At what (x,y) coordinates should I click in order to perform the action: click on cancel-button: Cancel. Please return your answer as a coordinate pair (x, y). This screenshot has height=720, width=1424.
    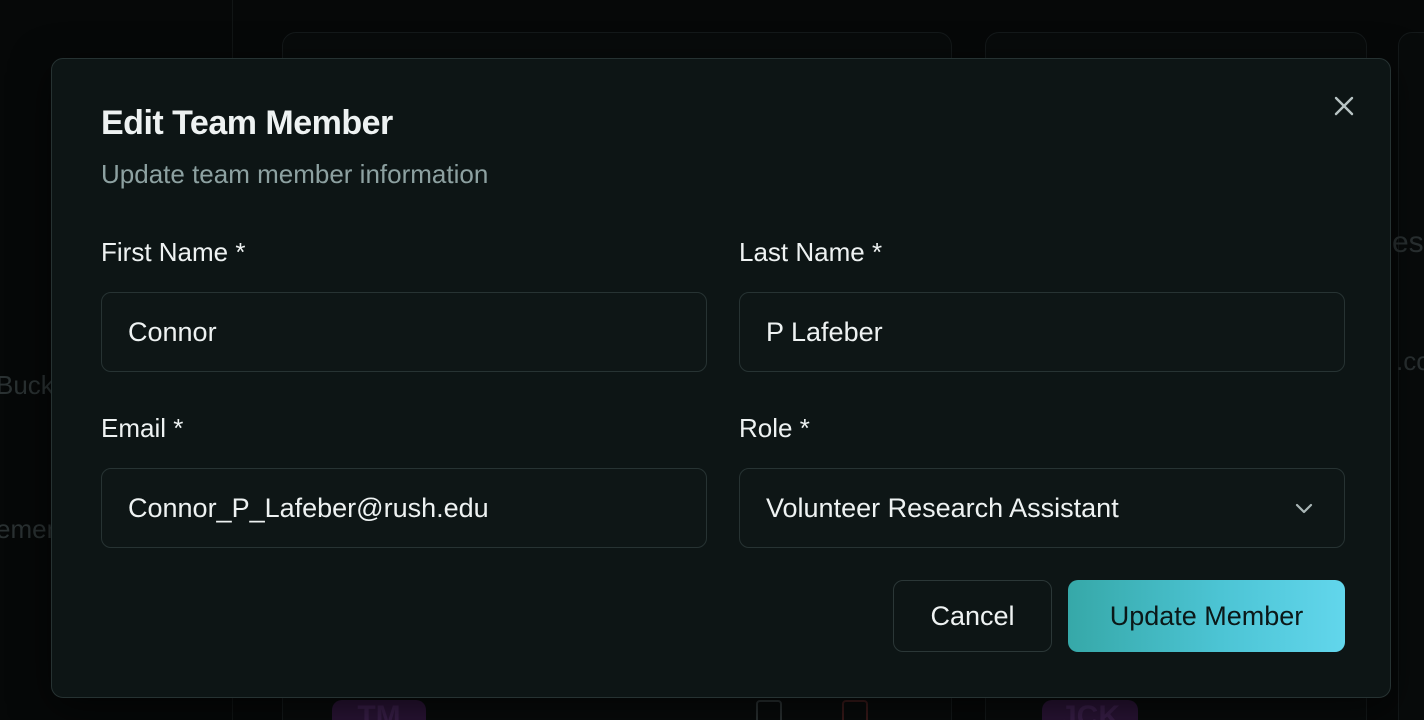
    Looking at the image, I should click on (972, 616).